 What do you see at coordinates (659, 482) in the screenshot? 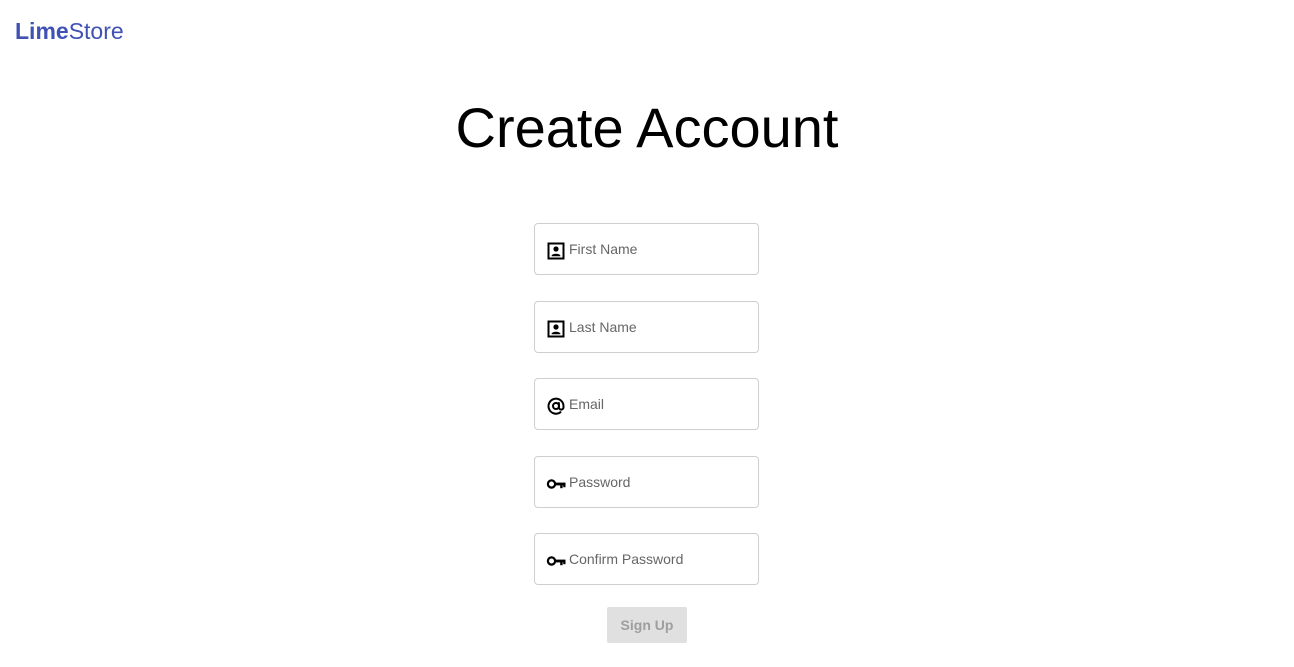
I see `password-input` at bounding box center [659, 482].